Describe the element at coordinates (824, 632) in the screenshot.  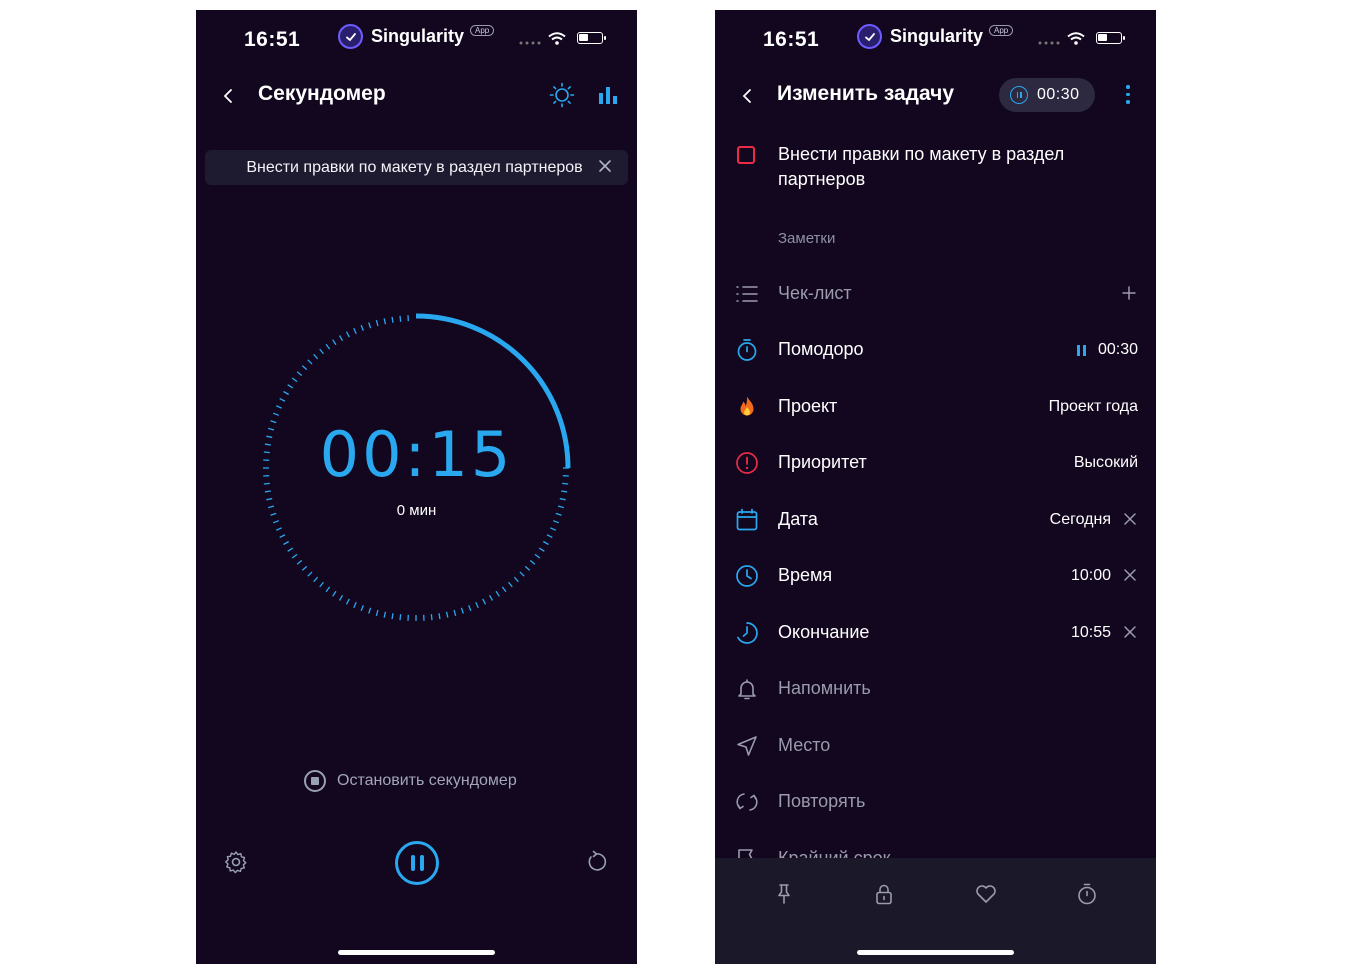
I see `row-label: Окончание` at that location.